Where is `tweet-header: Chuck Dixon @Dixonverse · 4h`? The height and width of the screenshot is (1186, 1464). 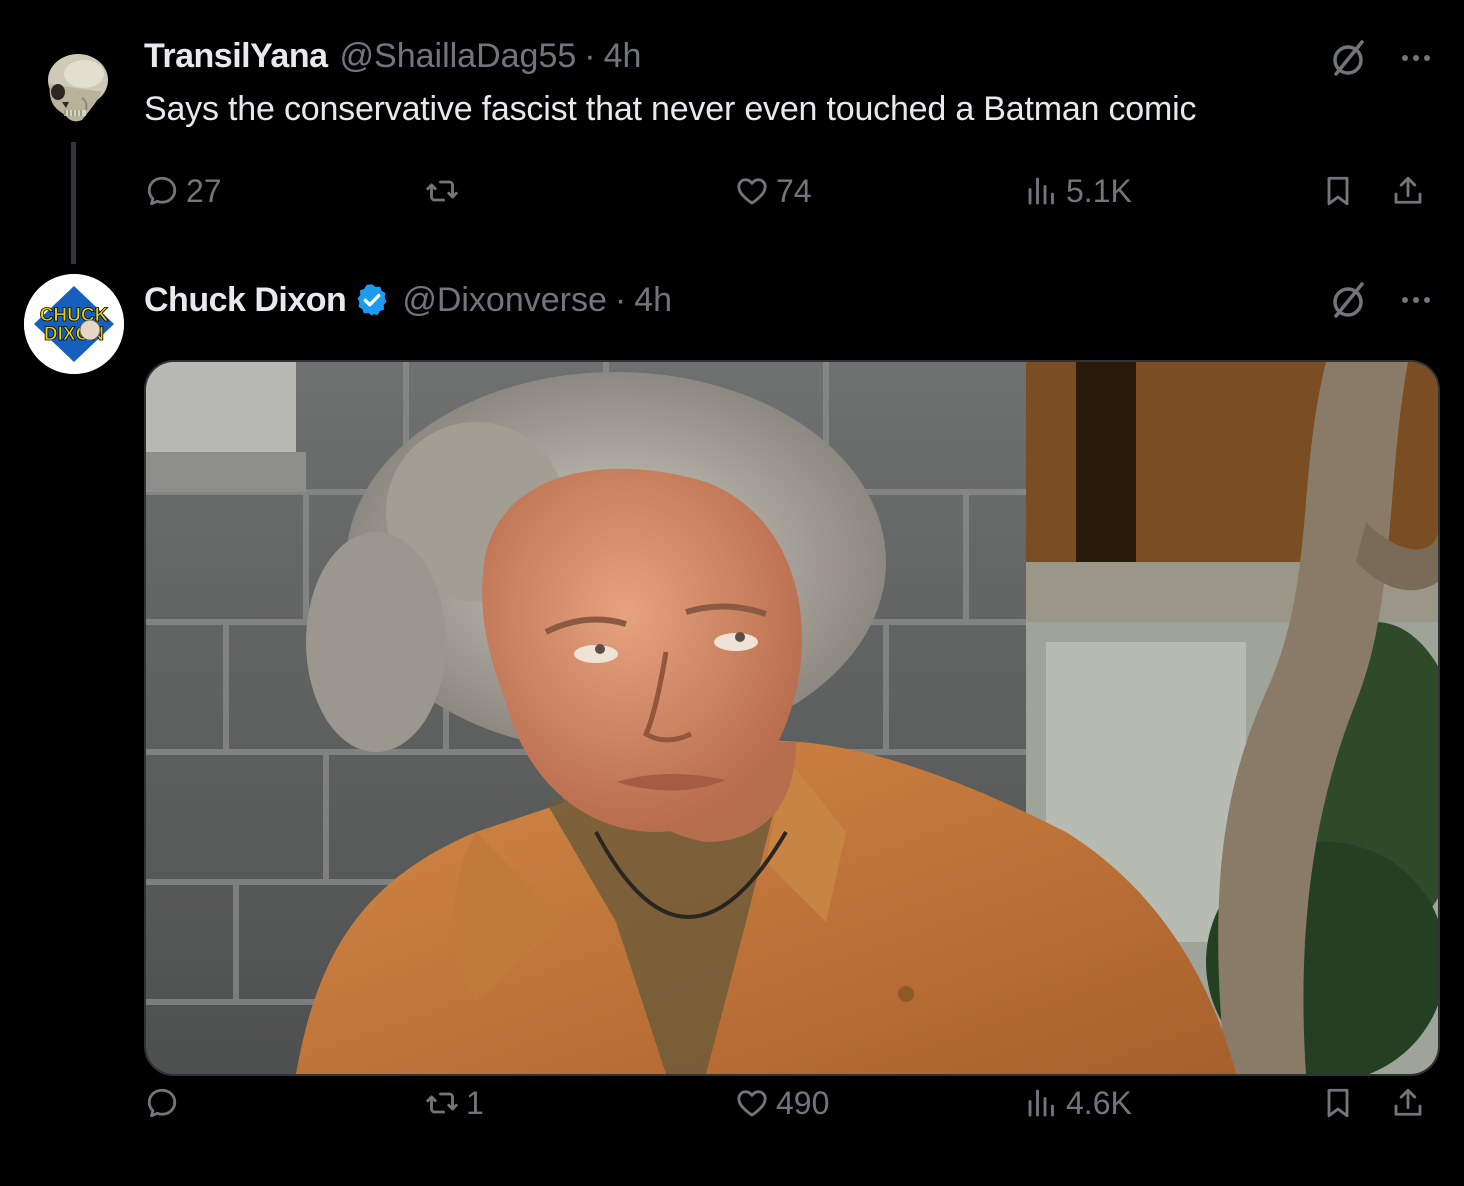 tweet-header: Chuck Dixon @Dixonverse · 4h is located at coordinates (408, 300).